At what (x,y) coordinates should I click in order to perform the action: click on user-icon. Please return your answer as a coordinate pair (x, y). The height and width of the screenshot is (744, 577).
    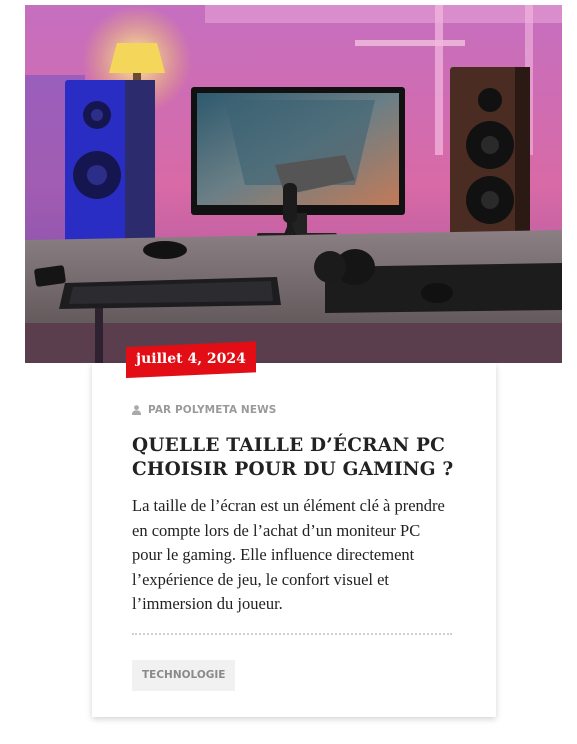
    Looking at the image, I should click on (136, 410).